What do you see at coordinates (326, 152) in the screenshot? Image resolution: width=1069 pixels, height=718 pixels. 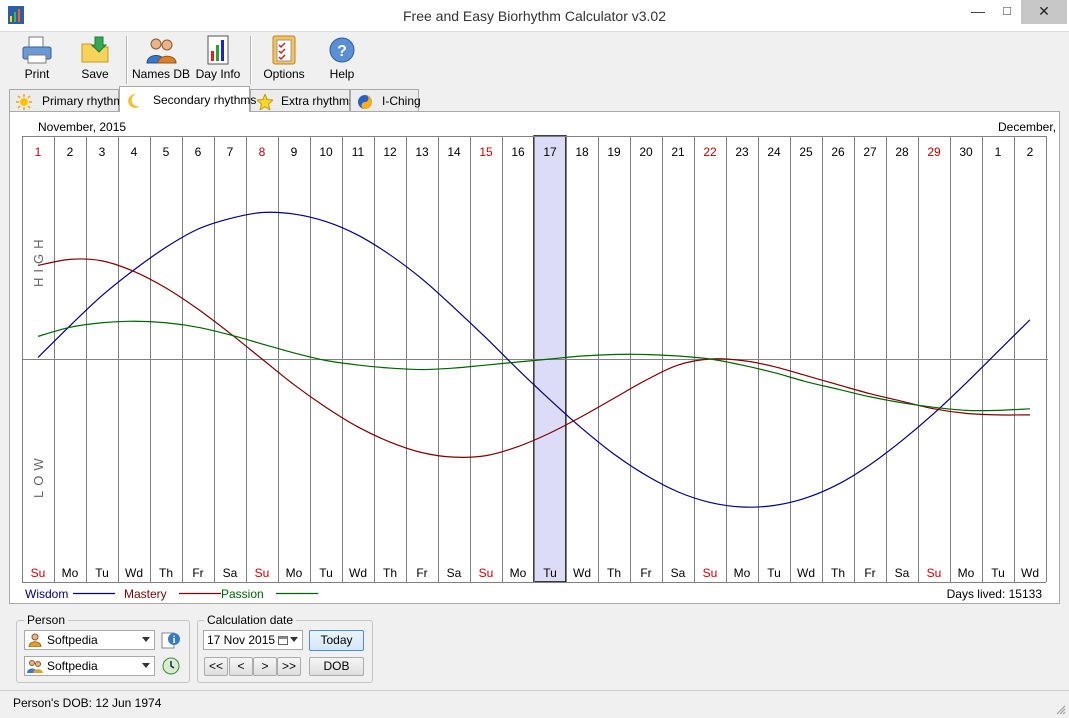 I see `day-number-label: 10` at bounding box center [326, 152].